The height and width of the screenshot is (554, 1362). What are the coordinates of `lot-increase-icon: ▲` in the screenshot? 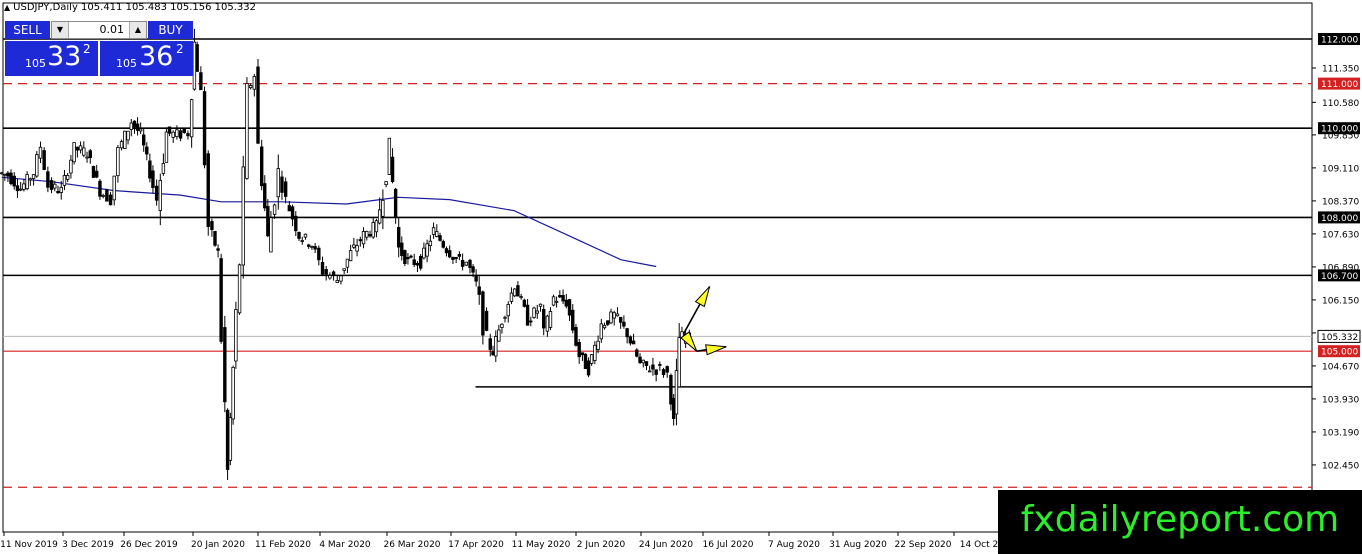 It's located at (137, 30).